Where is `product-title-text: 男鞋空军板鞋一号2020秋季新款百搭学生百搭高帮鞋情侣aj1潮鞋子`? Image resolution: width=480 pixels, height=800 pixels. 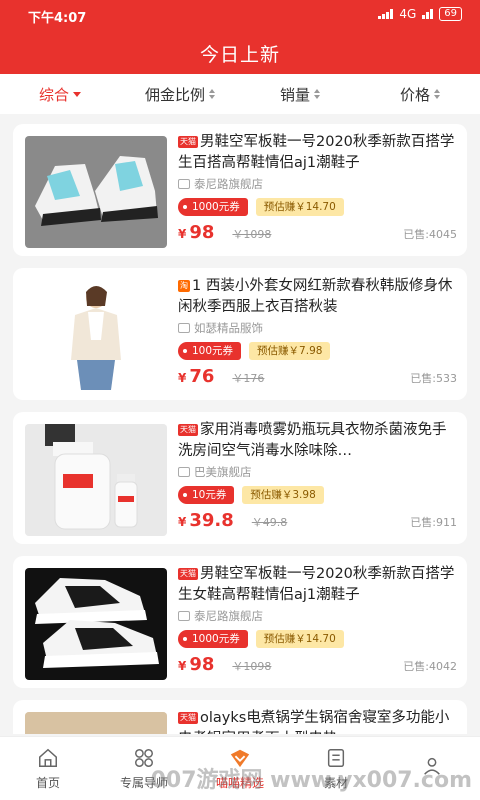
product-title-text: 男鞋空军板鞋一号2020秋季新款百搭学生百搭高帮鞋情侣aj1潮鞋子 is located at coordinates (316, 152).